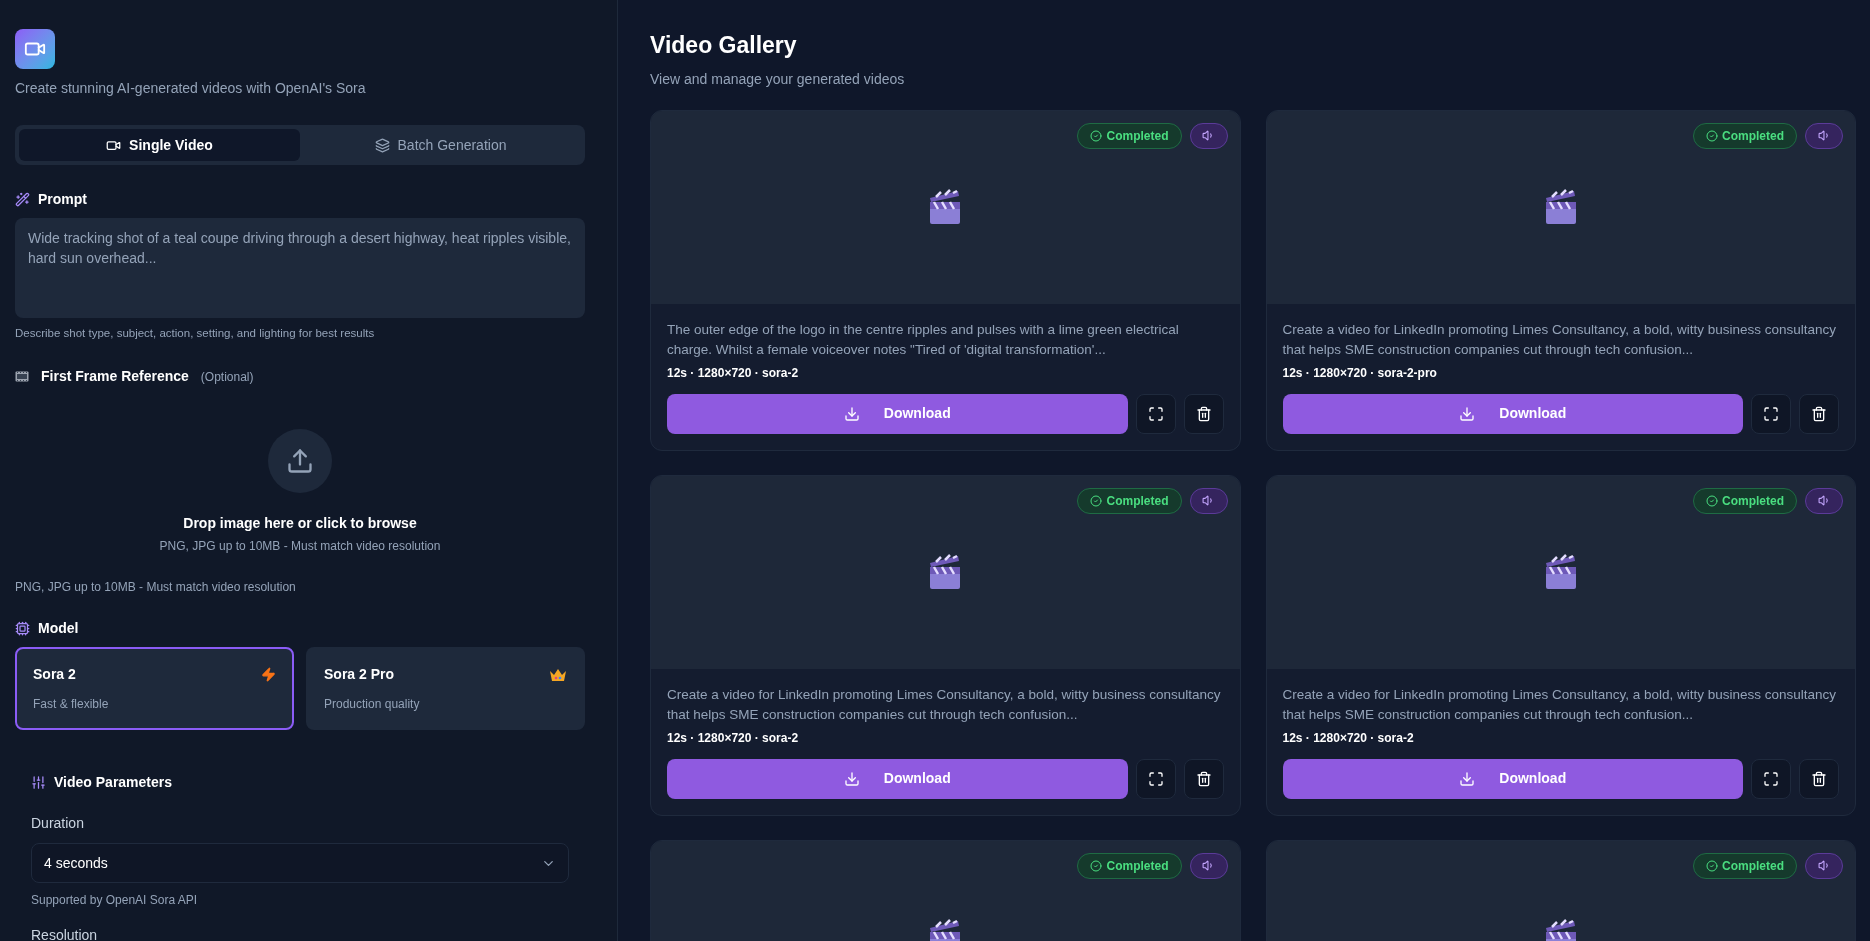 This screenshot has height=941, width=1870. I want to click on video-parameters-title: Video Parameters, so click(113, 783).